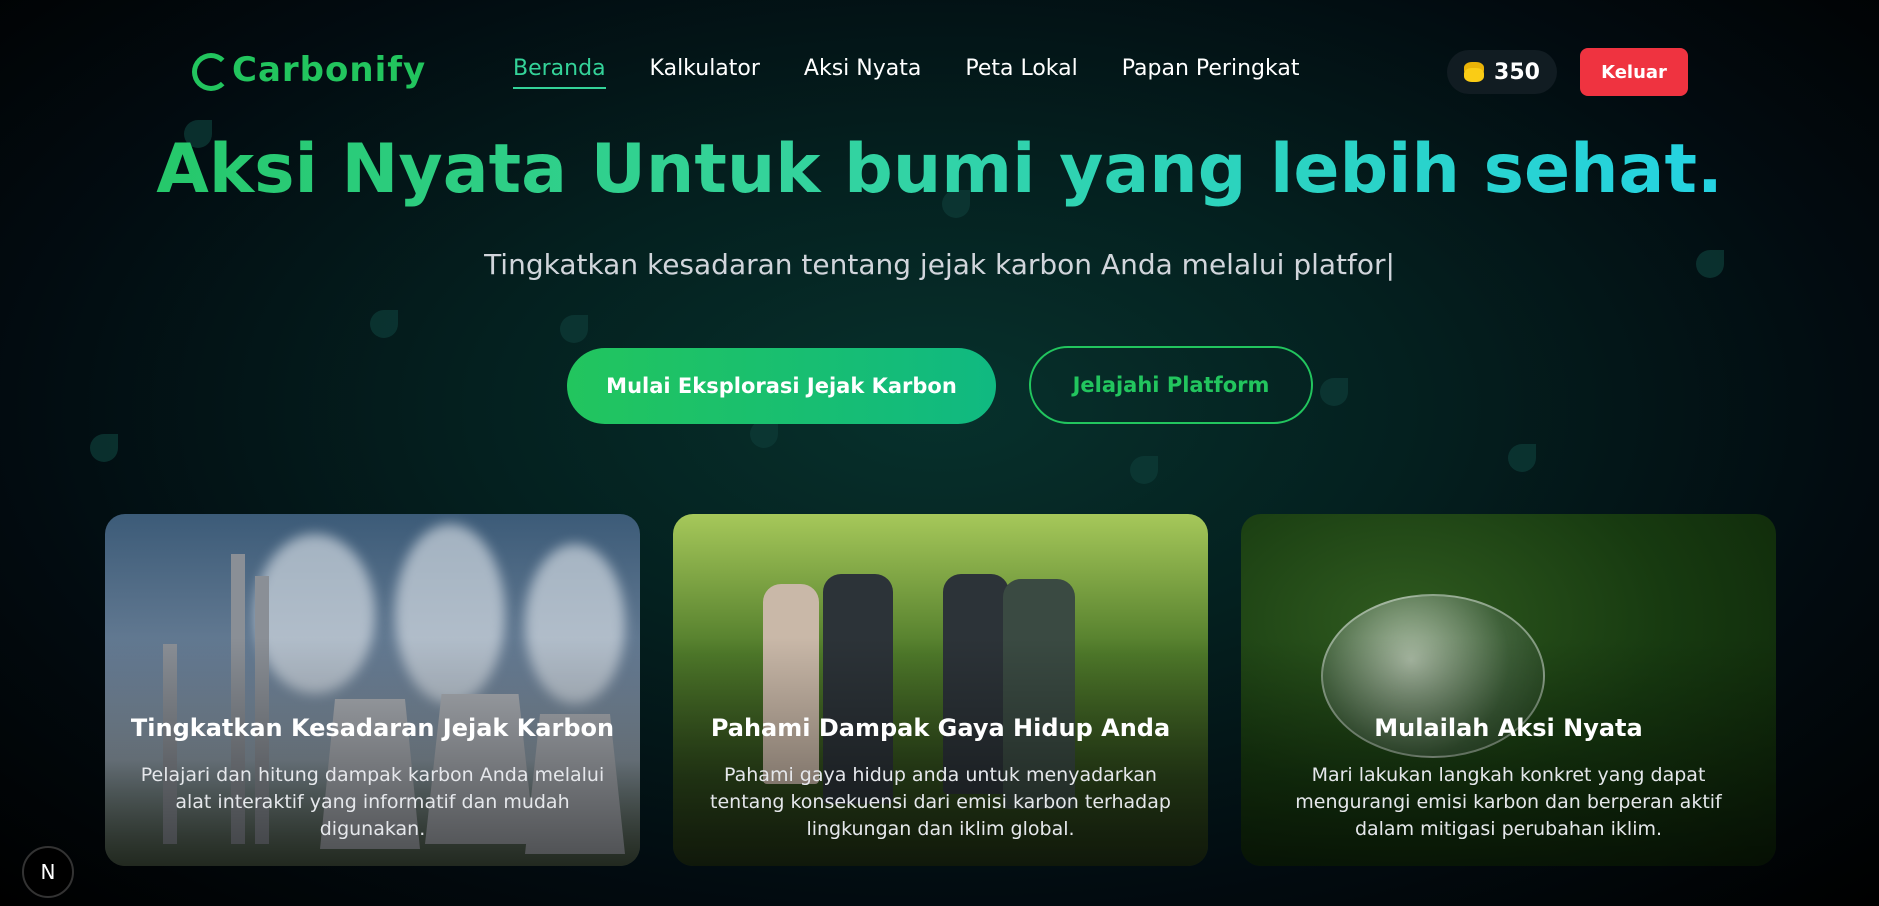  I want to click on hero-title: Aksi Nyata Untuk bumi yang lebih sehat., so click(939, 169).